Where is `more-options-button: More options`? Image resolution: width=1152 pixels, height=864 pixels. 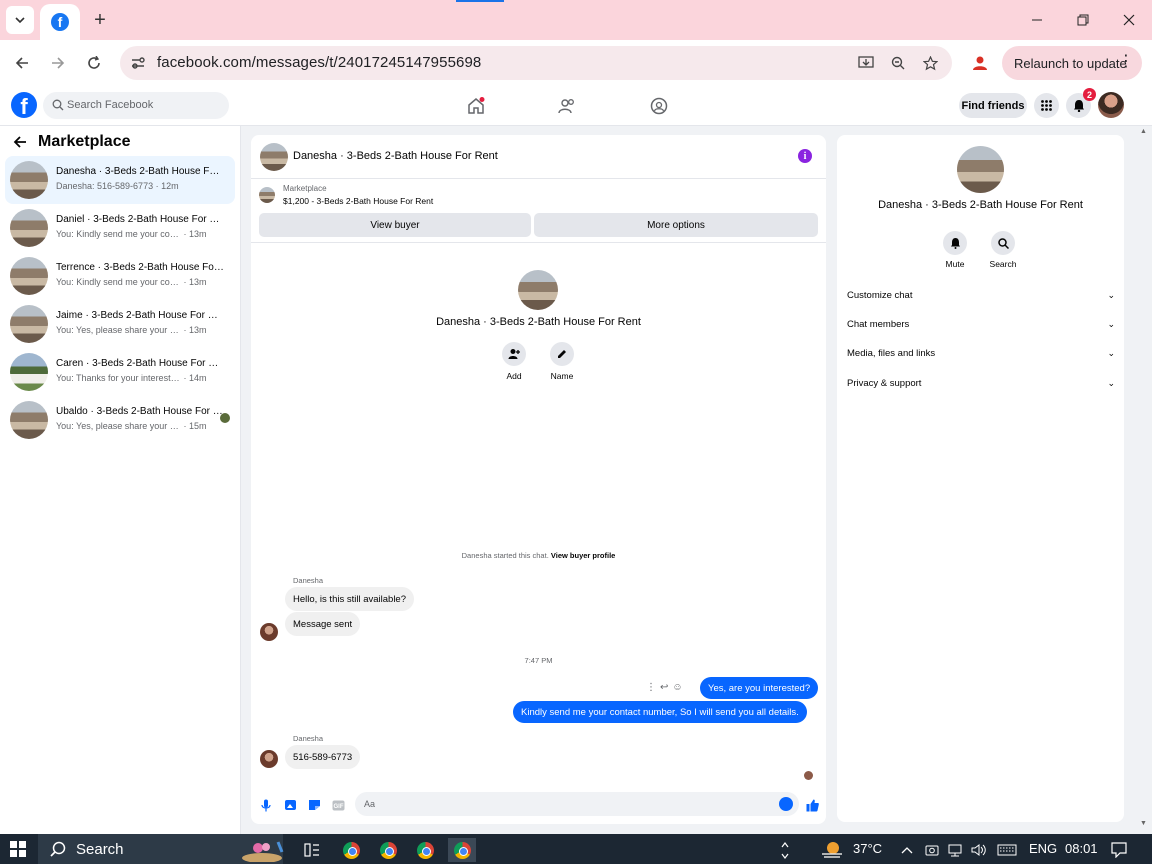
more-options-button: More options is located at coordinates (676, 225).